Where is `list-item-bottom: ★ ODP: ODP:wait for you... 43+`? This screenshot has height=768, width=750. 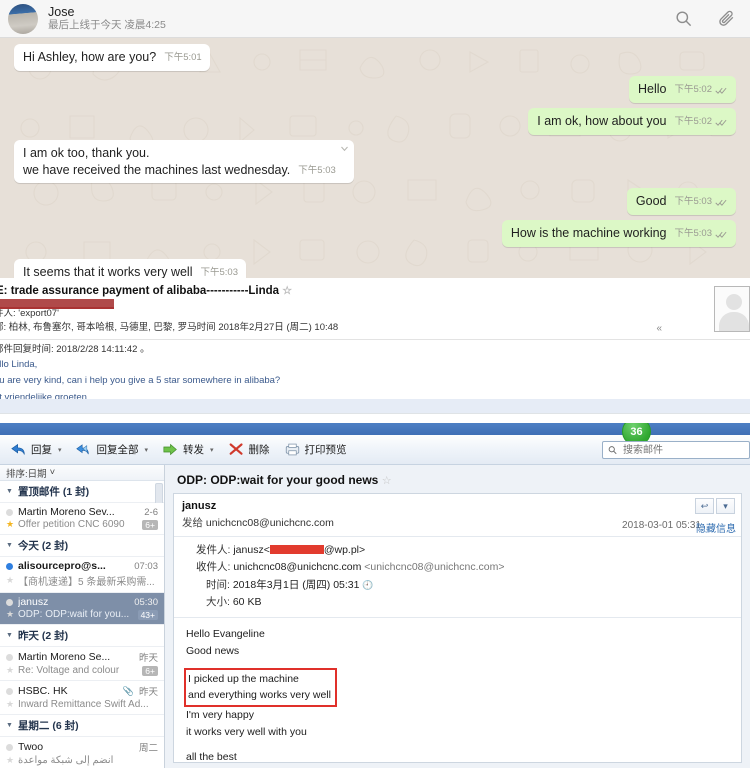 list-item-bottom: ★ ODP: ODP:wait for you... 43+ is located at coordinates (82, 614).